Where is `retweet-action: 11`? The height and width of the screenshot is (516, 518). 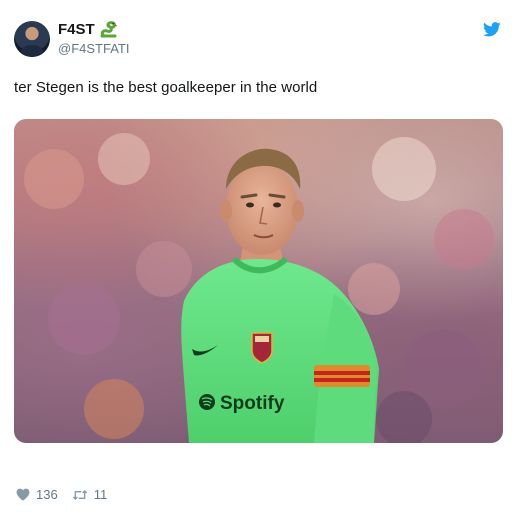
retweet-action: 11 is located at coordinates (90, 494).